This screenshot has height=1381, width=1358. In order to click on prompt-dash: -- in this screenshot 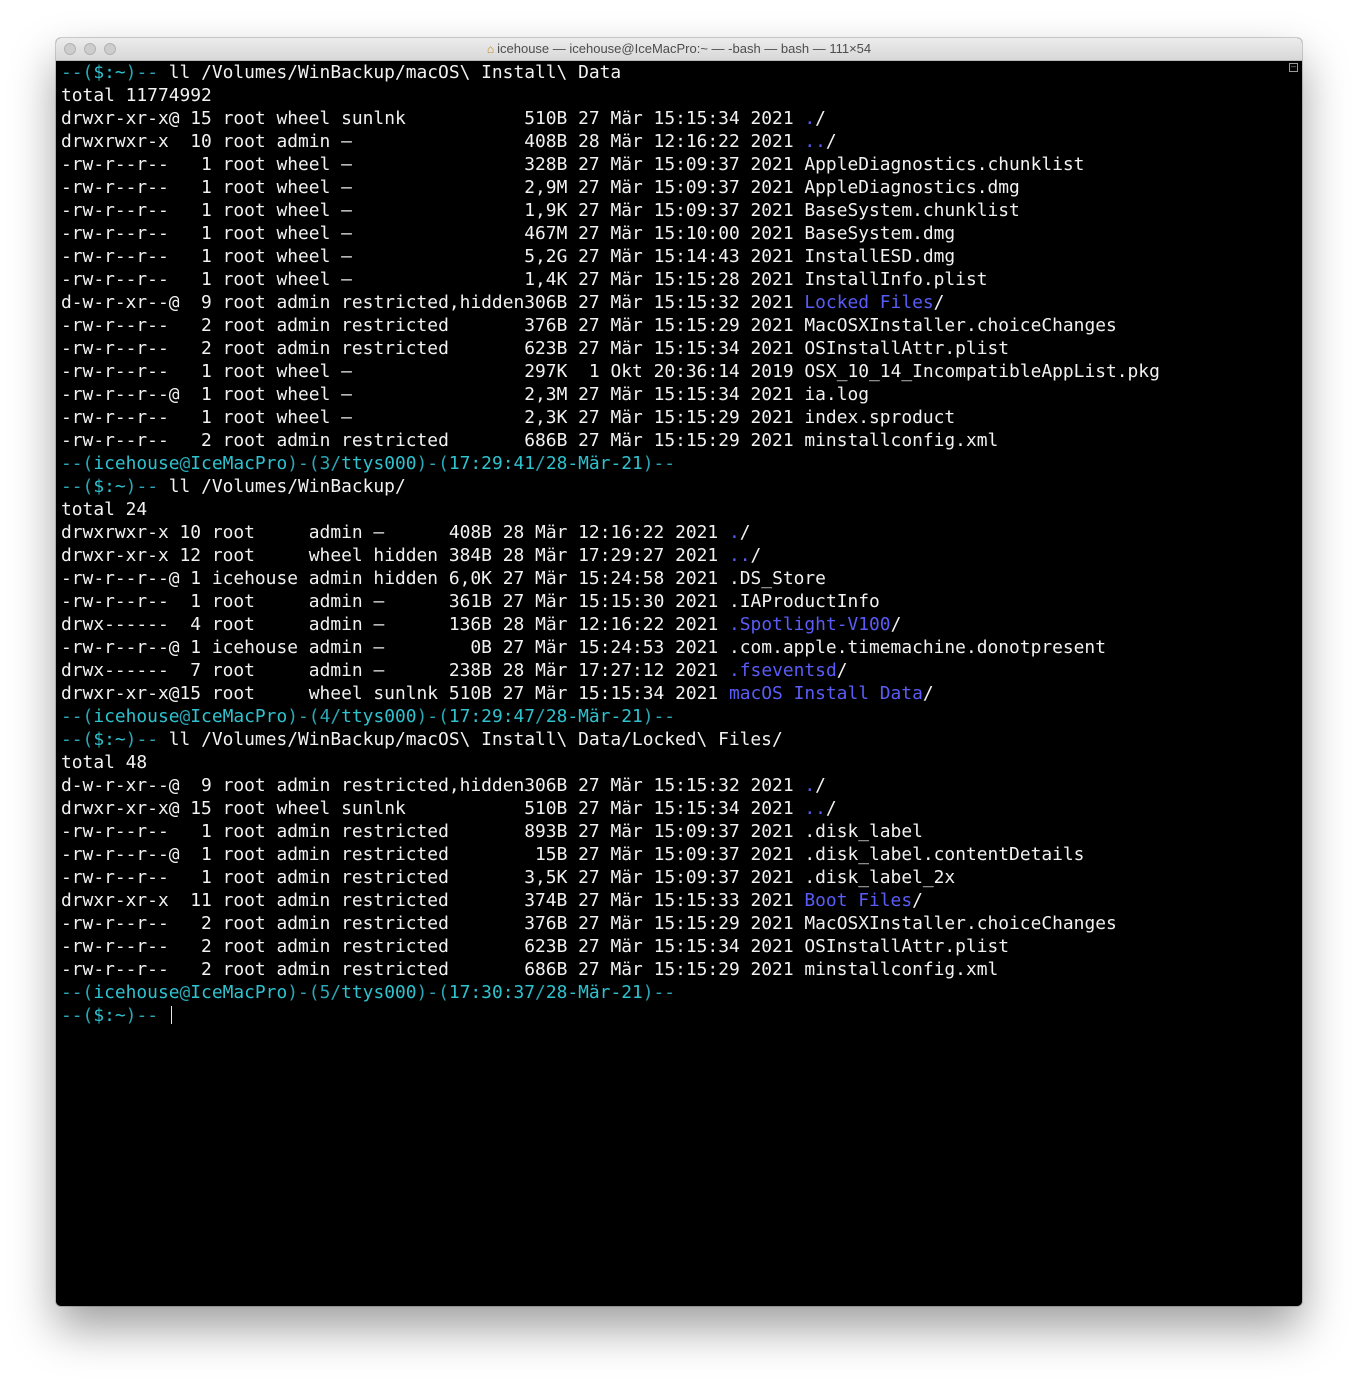, I will do `click(72, 1015)`.